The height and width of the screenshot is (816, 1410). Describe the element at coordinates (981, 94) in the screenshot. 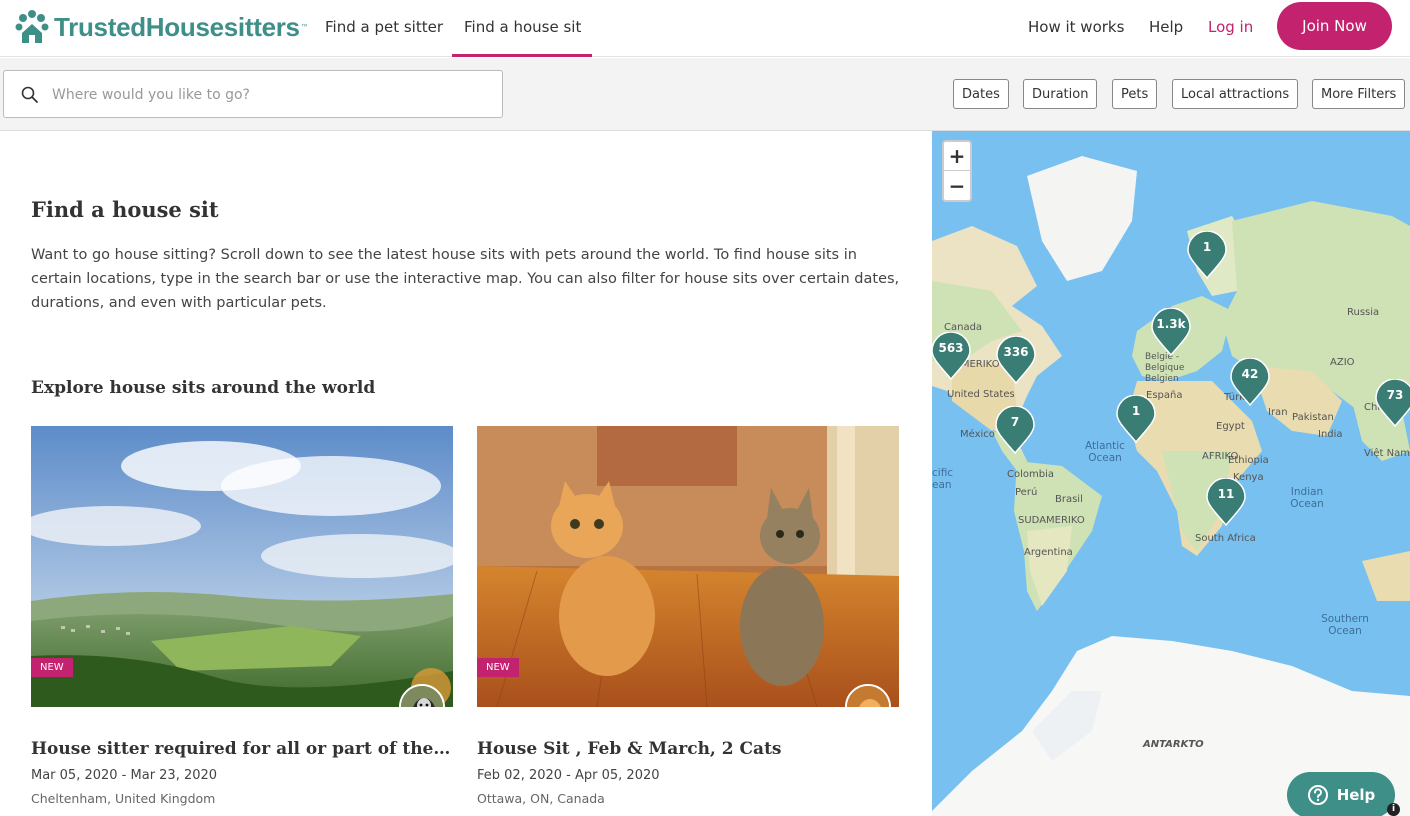

I see `filter-dates-button: Dates` at that location.